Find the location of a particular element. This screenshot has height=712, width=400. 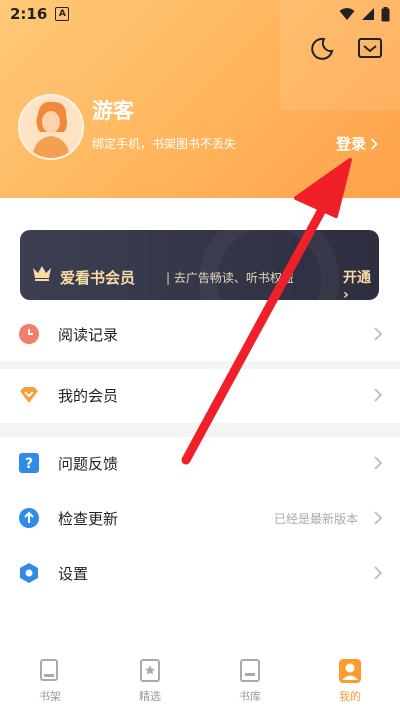

settings-hexagon-icon is located at coordinates (29, 573).